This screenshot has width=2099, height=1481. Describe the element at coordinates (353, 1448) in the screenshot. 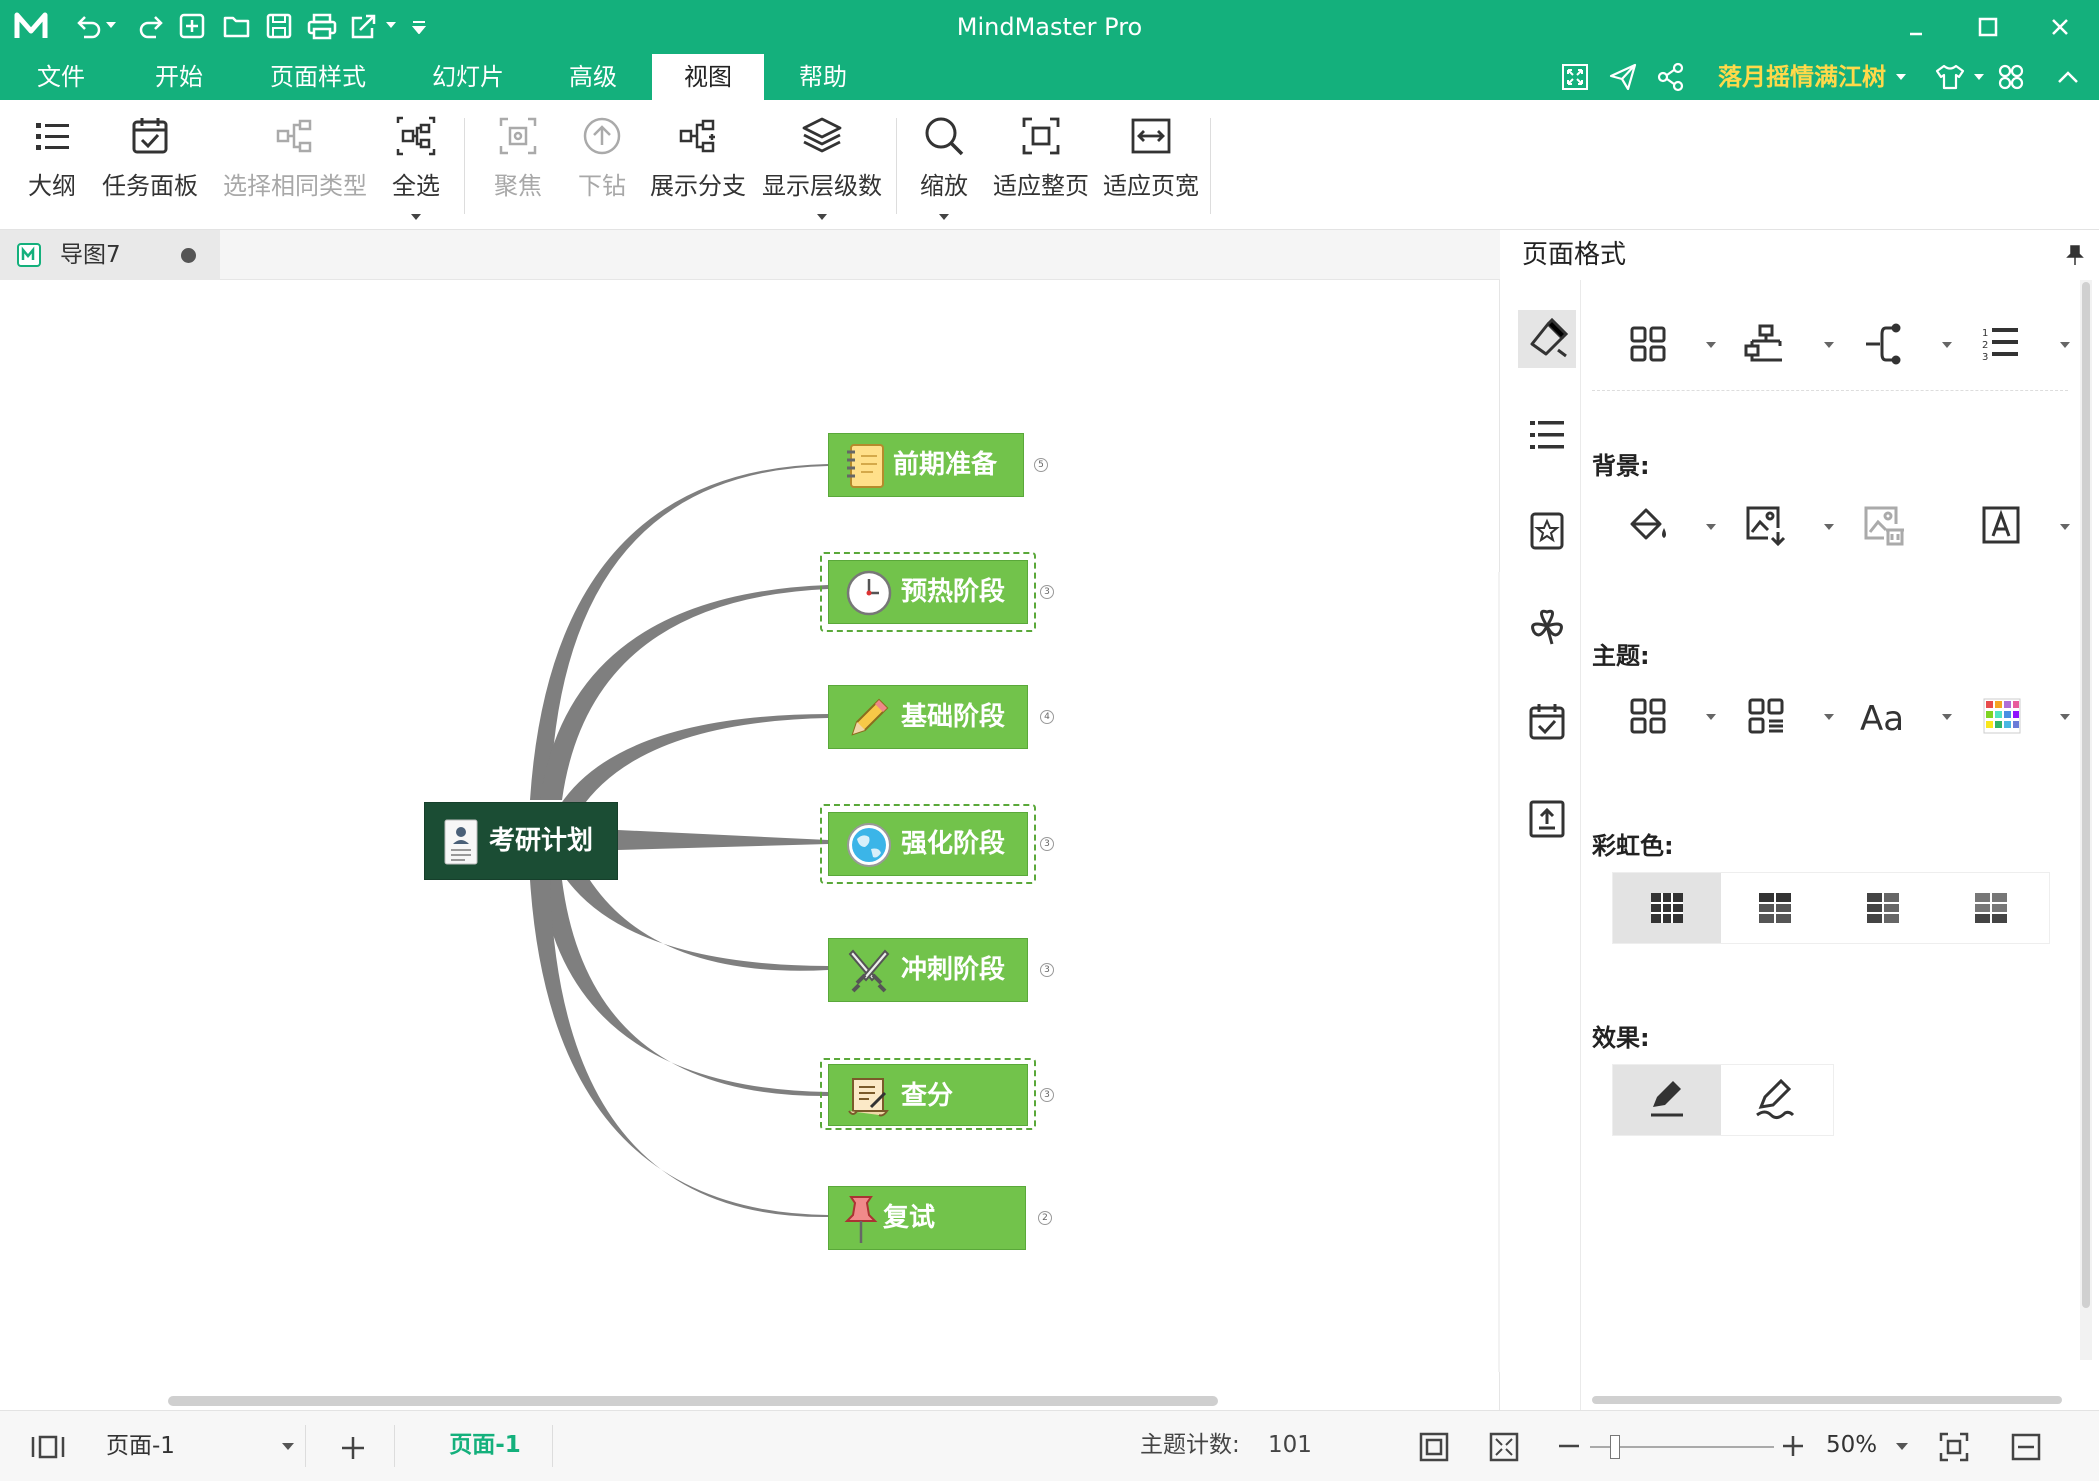

I see `add-page-icon` at that location.